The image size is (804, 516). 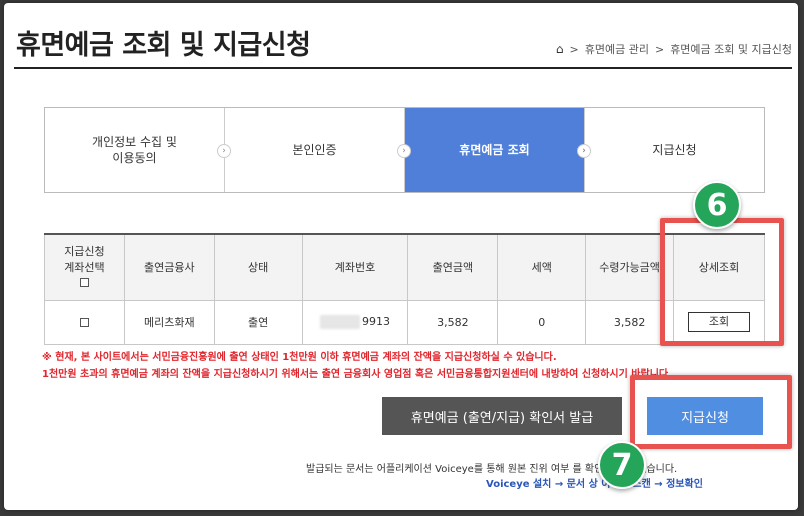 I want to click on cell-tax: 0, so click(x=542, y=322).